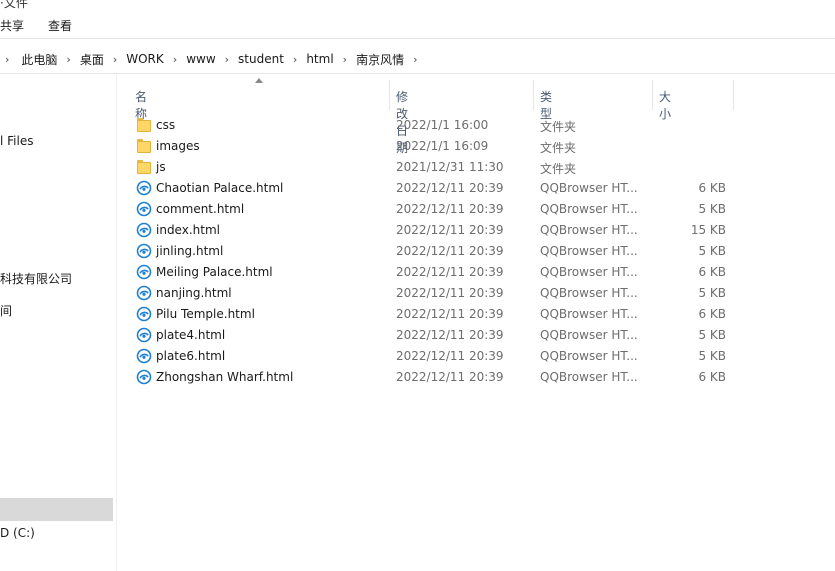  Describe the element at coordinates (225, 377) in the screenshot. I see `file-name: Zhongshan Wharf.html` at that location.